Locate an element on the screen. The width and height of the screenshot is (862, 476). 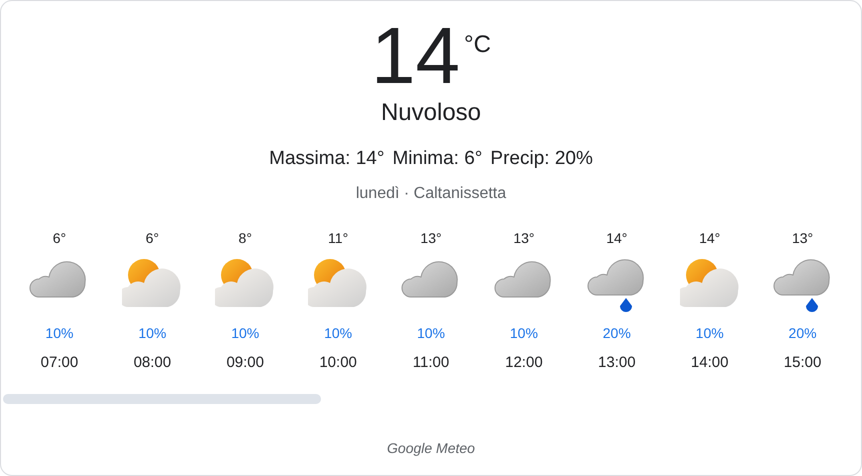
hour-time: 14:00 is located at coordinates (709, 362).